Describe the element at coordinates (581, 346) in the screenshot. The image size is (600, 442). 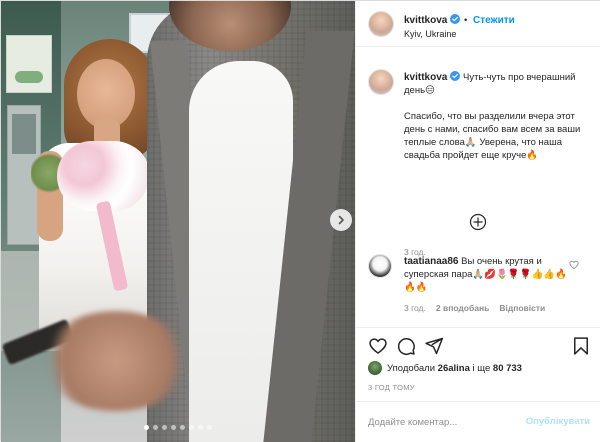
I see `bookmark-icon` at that location.